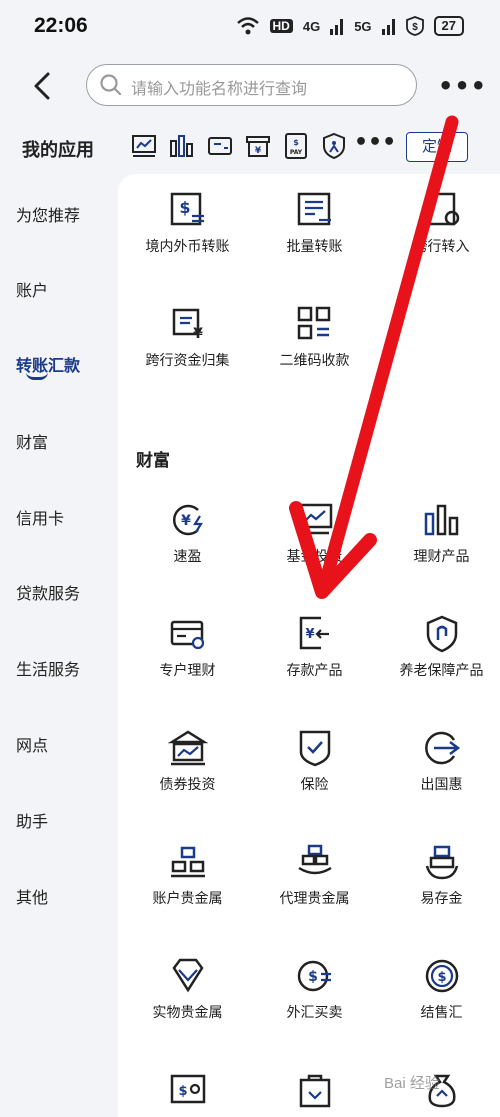 The width and height of the screenshot is (500, 1117). I want to click on app-fx-settlement: $ 结售汇, so click(439, 989).